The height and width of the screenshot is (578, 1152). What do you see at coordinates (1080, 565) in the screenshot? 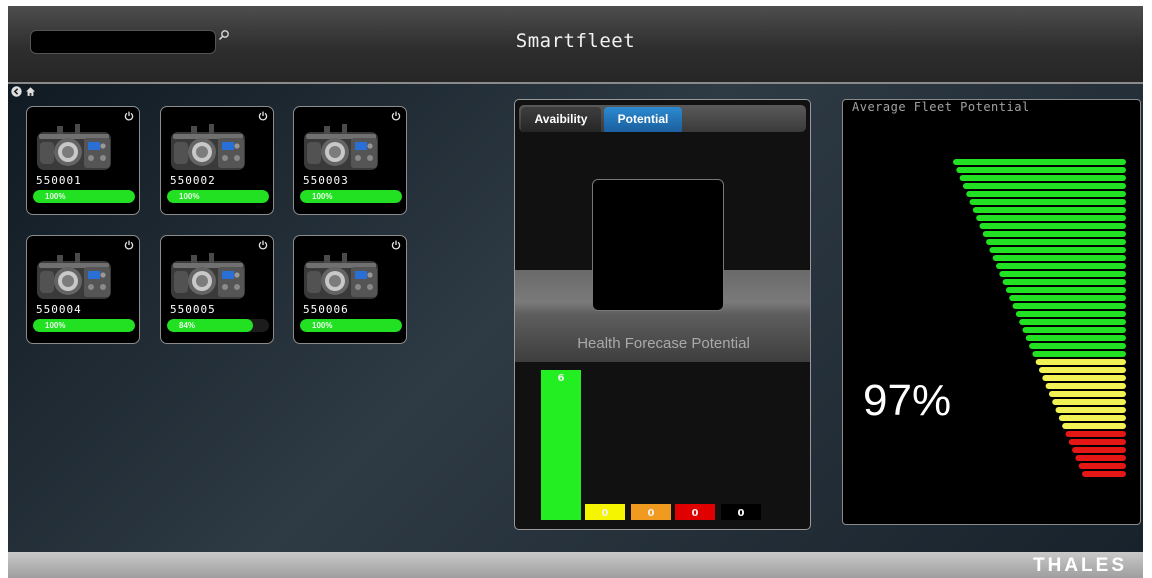
I see `brand-logo: THALES` at bounding box center [1080, 565].